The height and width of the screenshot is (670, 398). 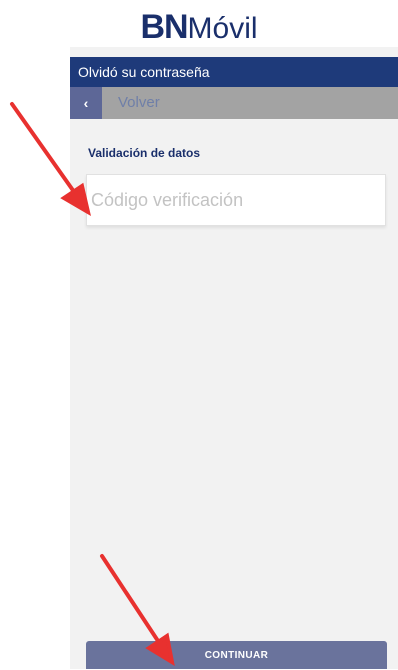 What do you see at coordinates (139, 103) in the screenshot?
I see `back-label: Volver` at bounding box center [139, 103].